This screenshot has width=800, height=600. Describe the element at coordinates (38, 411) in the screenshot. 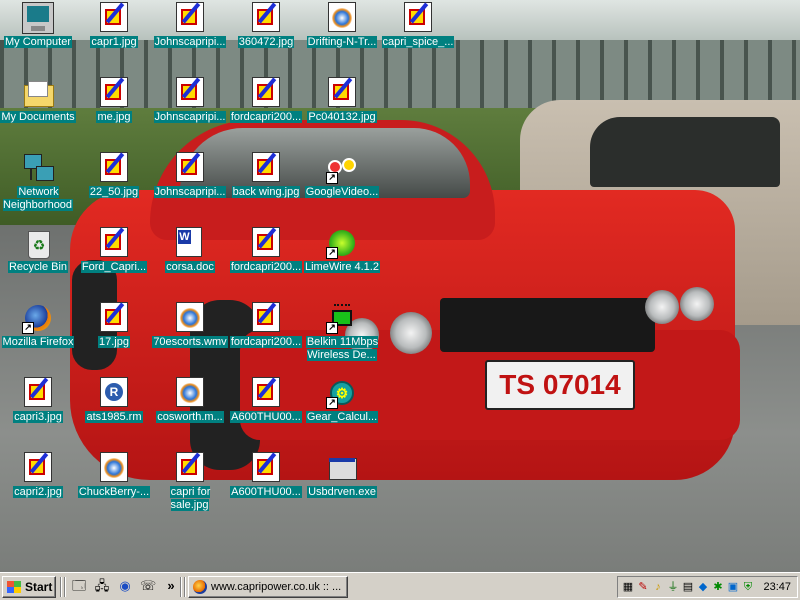

I see `desktop-icon: capri3.jpg` at that location.